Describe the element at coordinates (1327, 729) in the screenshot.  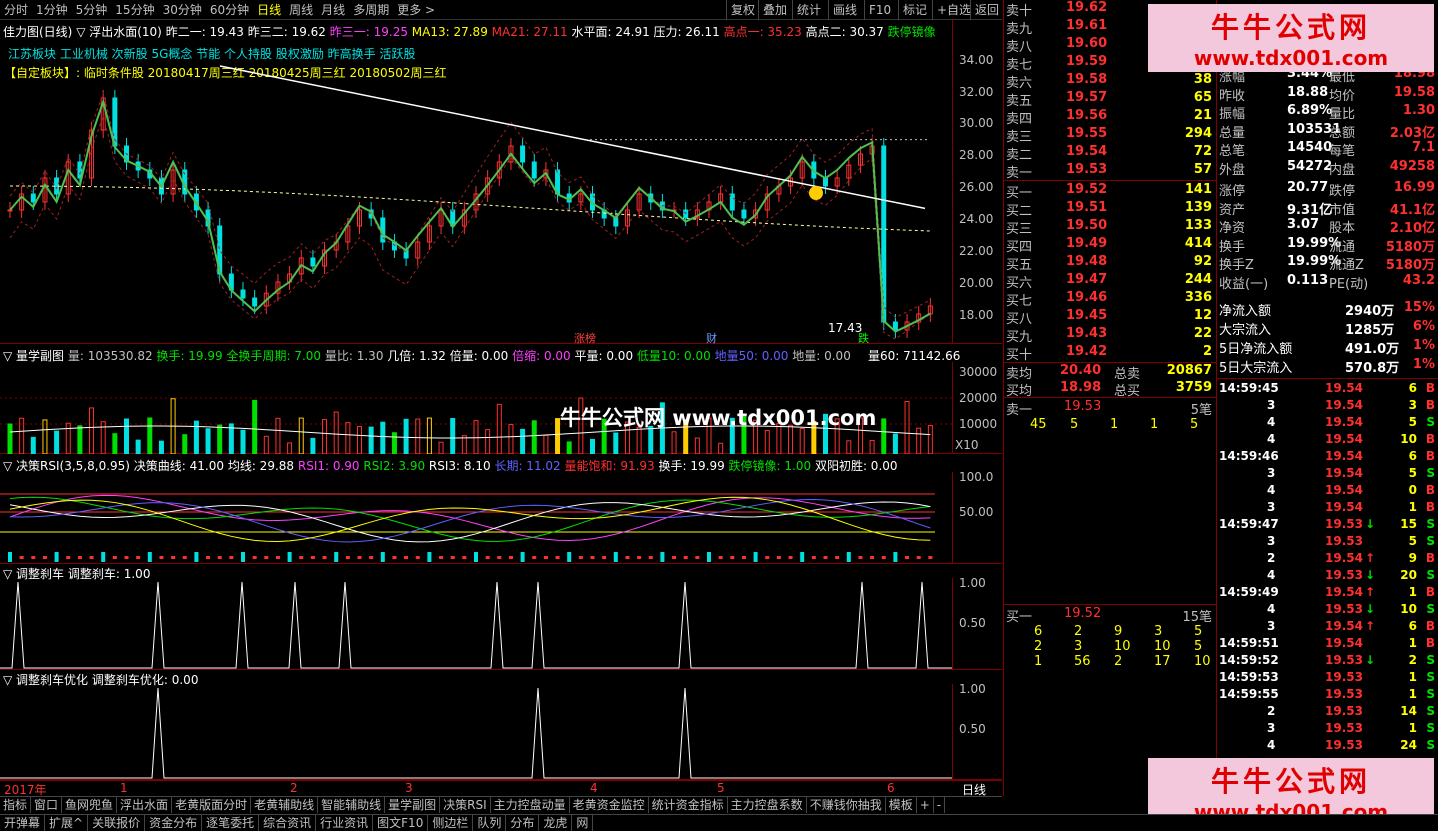
I see `tick-row: 3 19.53 1 S` at that location.